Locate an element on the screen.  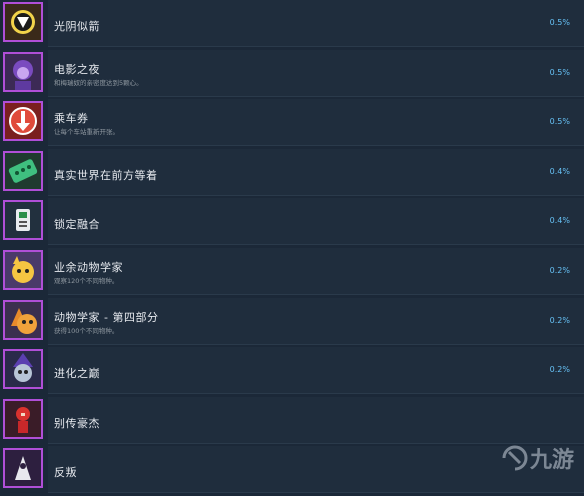
achievement-row: 进化之巅 0.2% is located at coordinates (292, 372).